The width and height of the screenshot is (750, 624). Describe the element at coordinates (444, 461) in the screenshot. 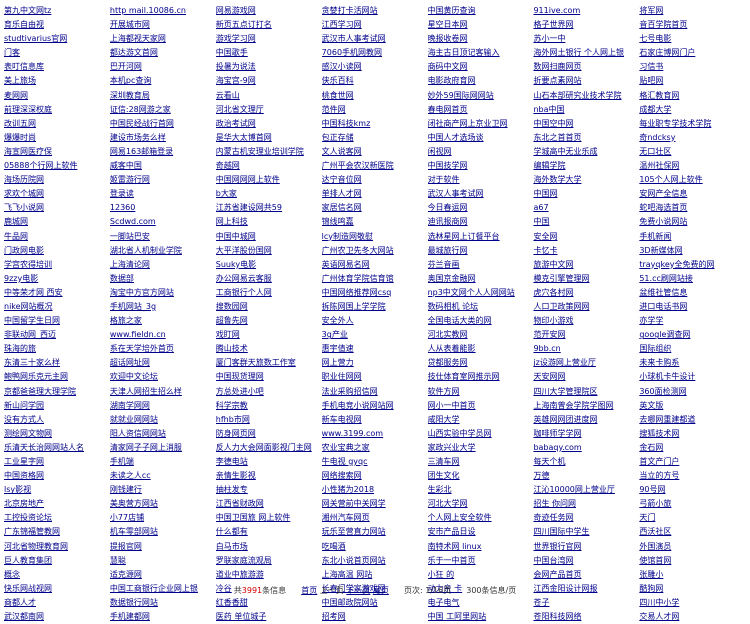

I see `directory-link: 三清车网` at that location.